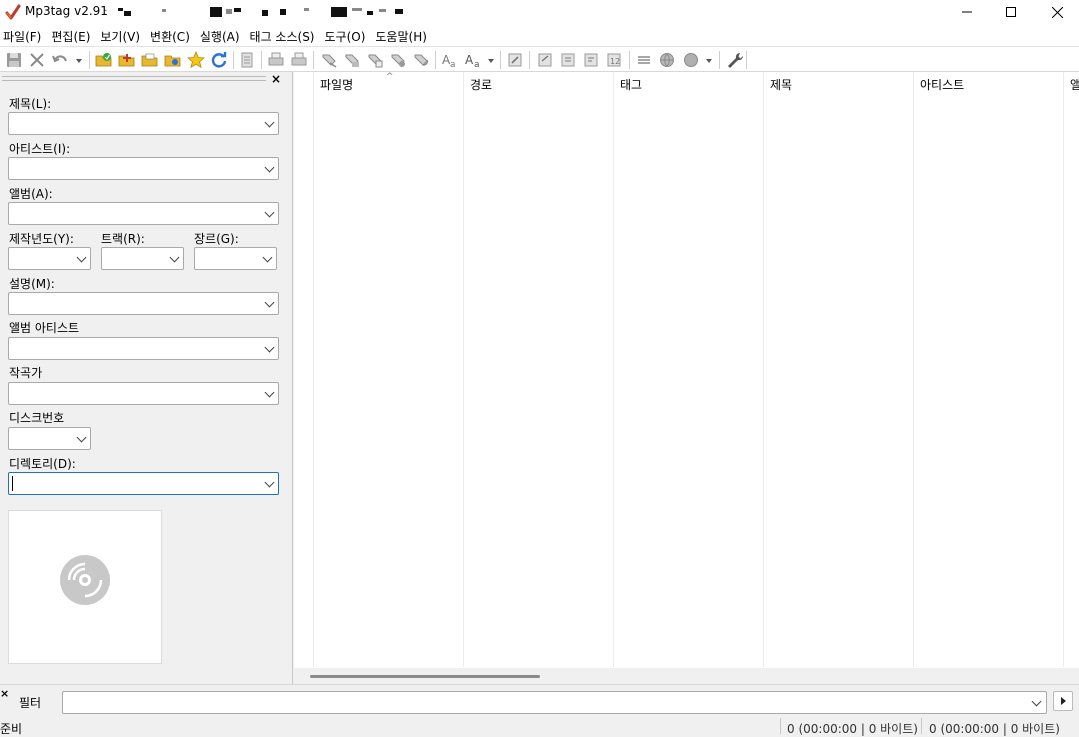  I want to click on minimize-button, so click(967, 12).